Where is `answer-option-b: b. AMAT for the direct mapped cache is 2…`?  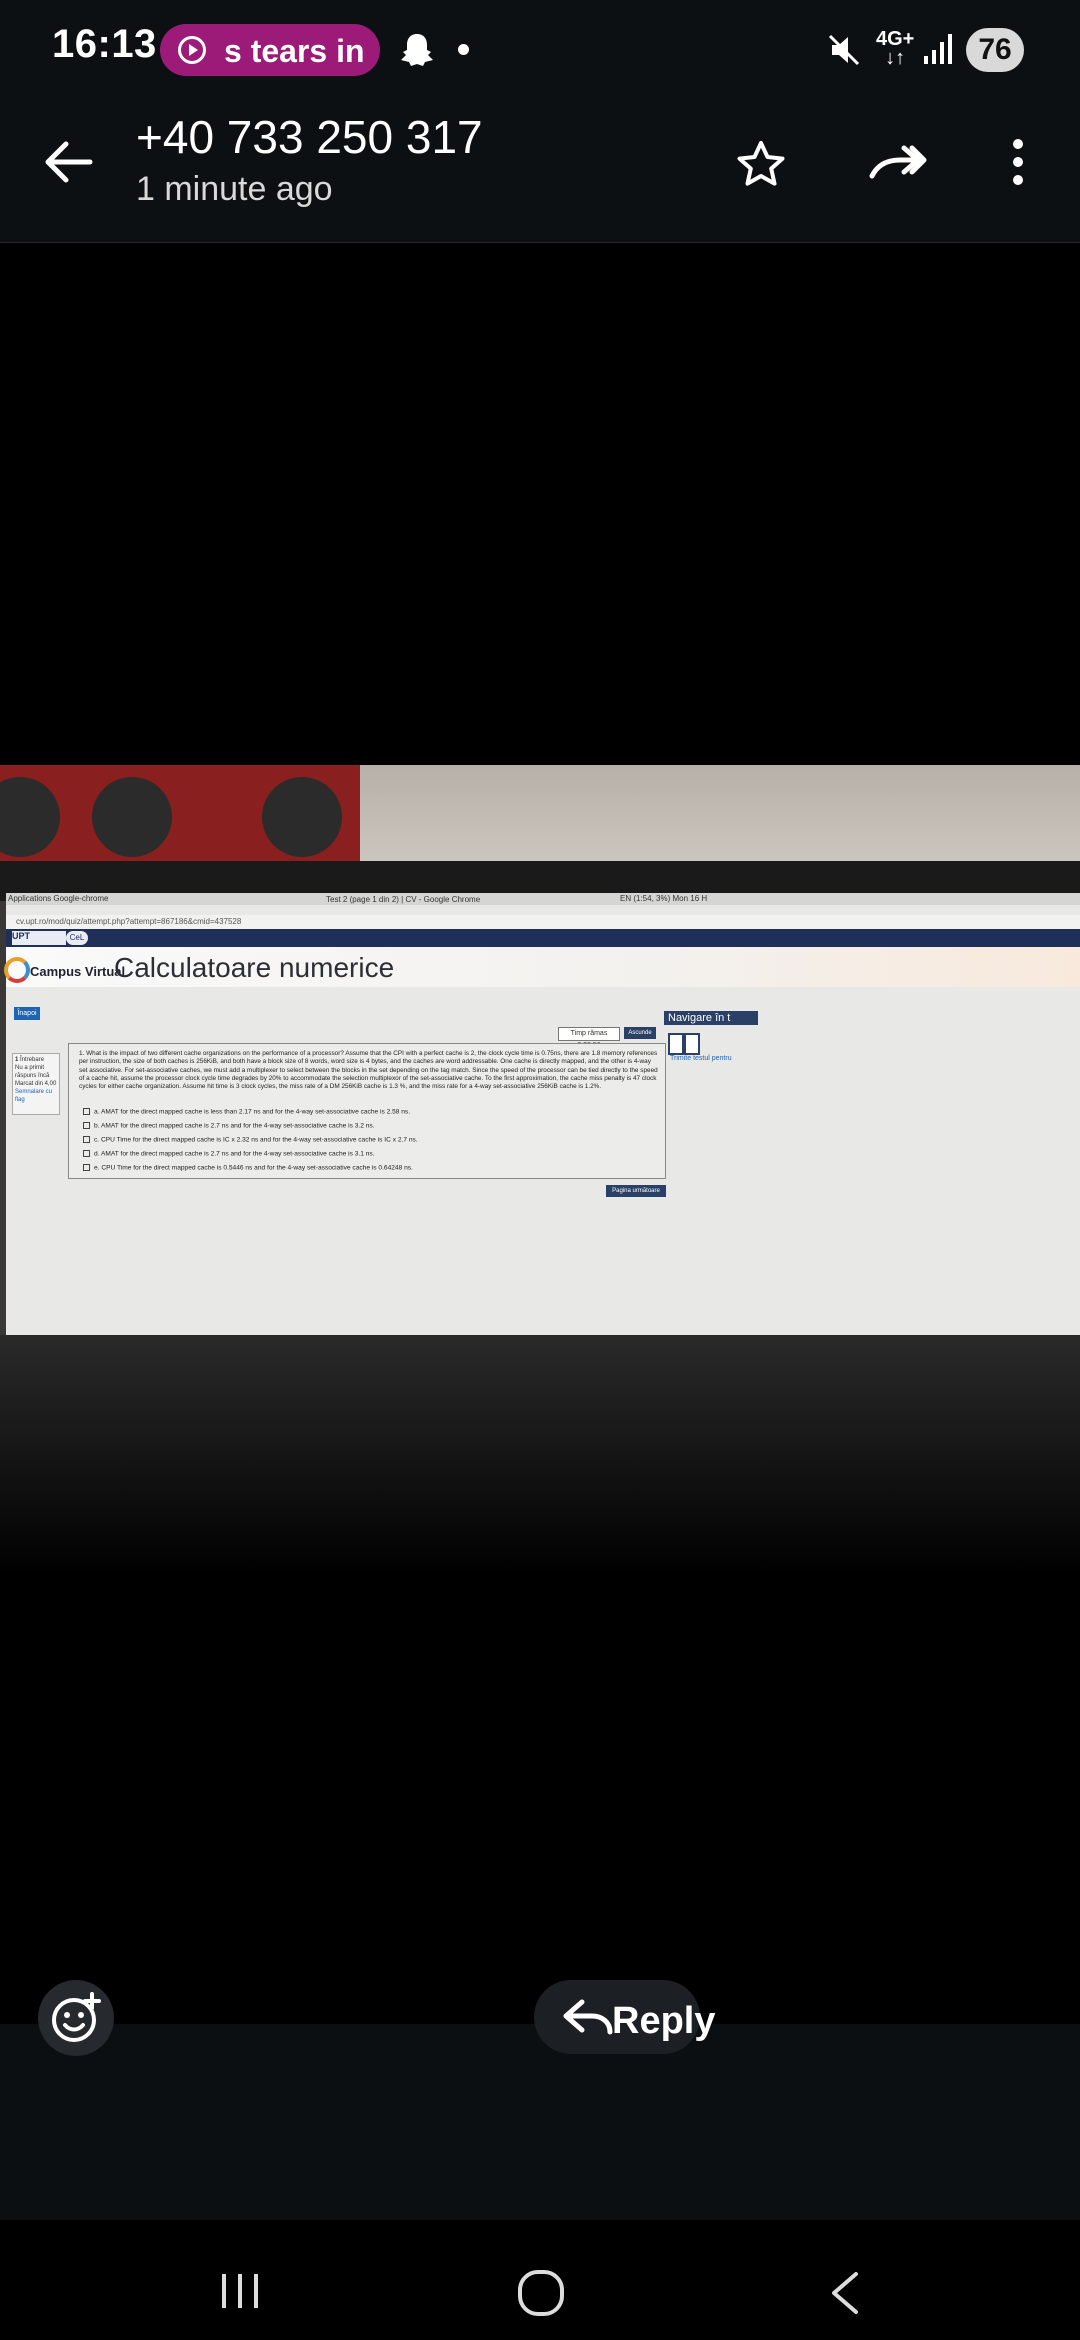 answer-option-b: b. AMAT for the direct mapped cache is 2… is located at coordinates (229, 1125).